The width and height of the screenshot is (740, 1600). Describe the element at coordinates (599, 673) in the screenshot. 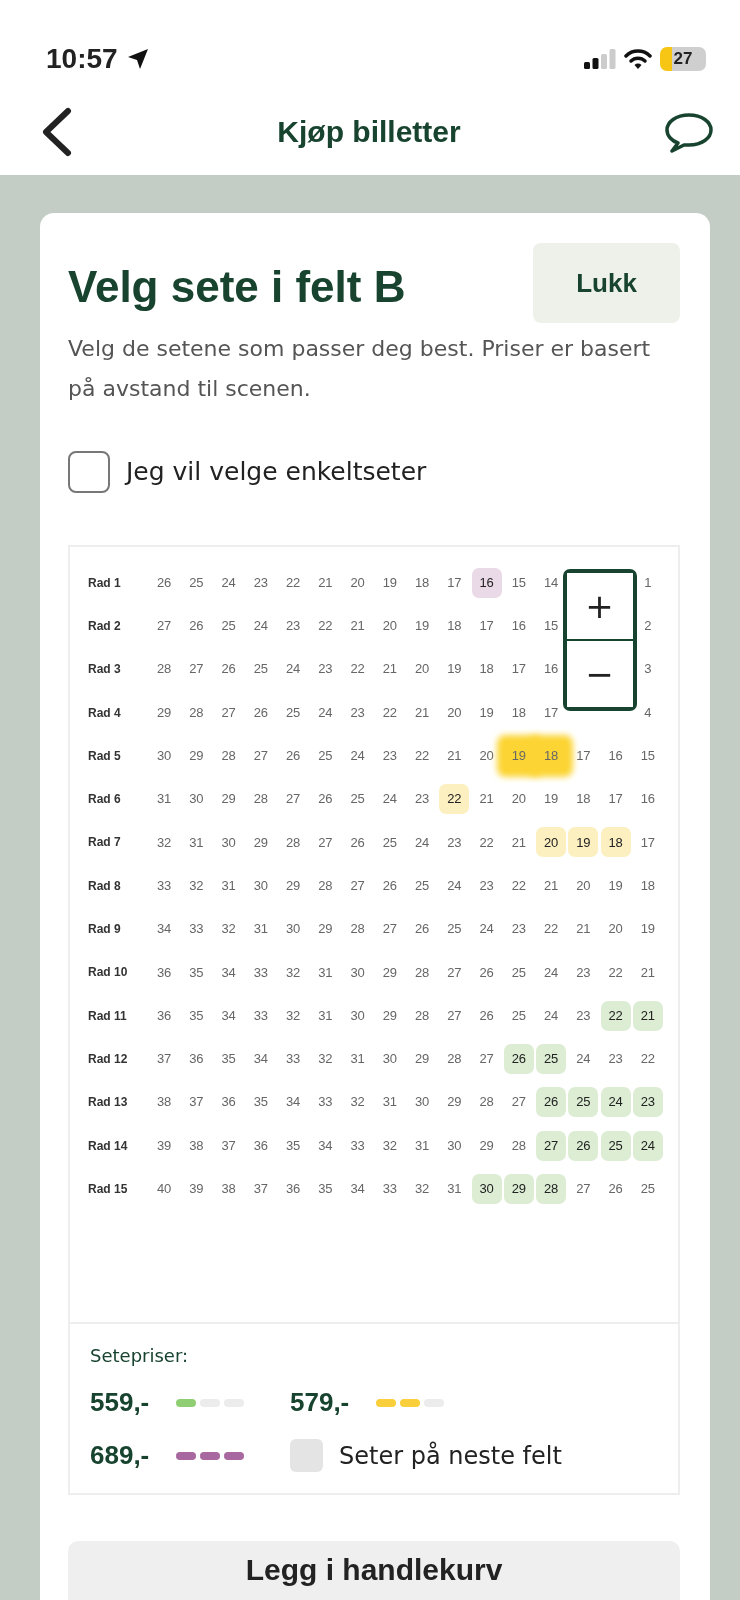

I see `zoom-out-button: −` at that location.